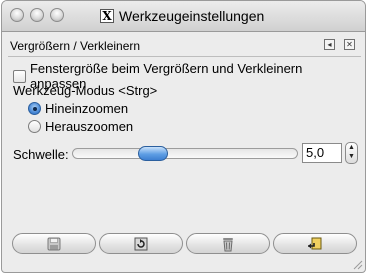 This screenshot has width=367, height=274. What do you see at coordinates (192, 16) in the screenshot?
I see `window-title-text: Werkzeugeinstellungen` at bounding box center [192, 16].